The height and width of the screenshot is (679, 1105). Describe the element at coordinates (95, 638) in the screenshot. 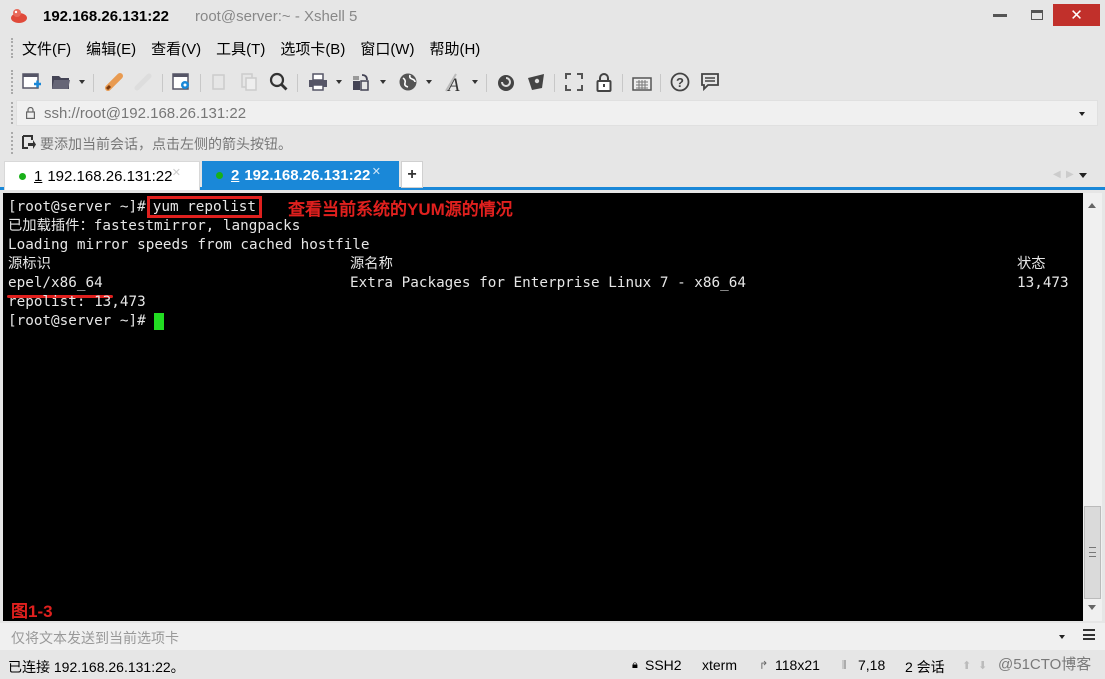

I see `compose-input: 仅将文本发送到当前选项卡` at that location.